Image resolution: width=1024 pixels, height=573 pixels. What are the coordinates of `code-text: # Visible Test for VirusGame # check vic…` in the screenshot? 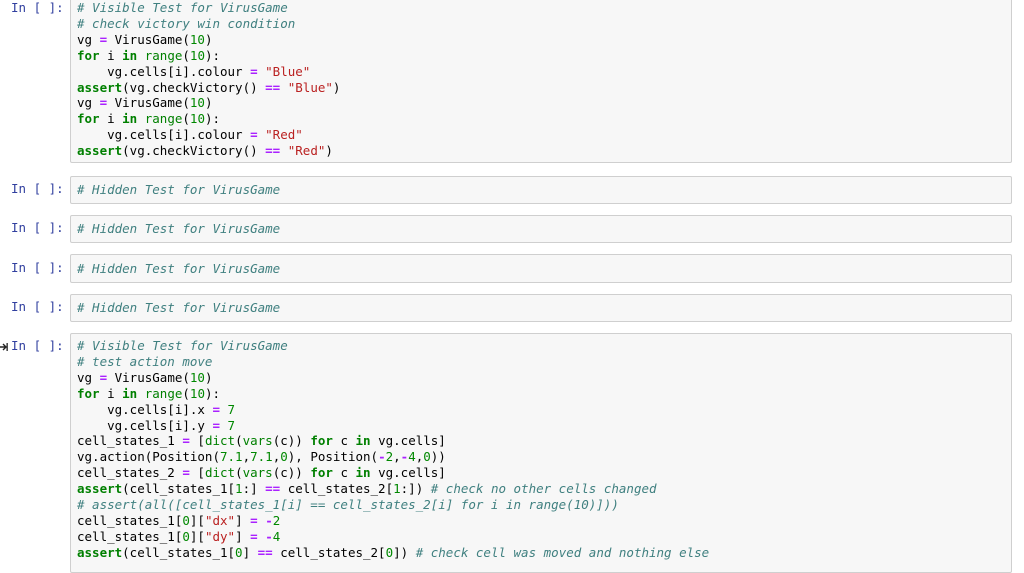 It's located at (208, 79).